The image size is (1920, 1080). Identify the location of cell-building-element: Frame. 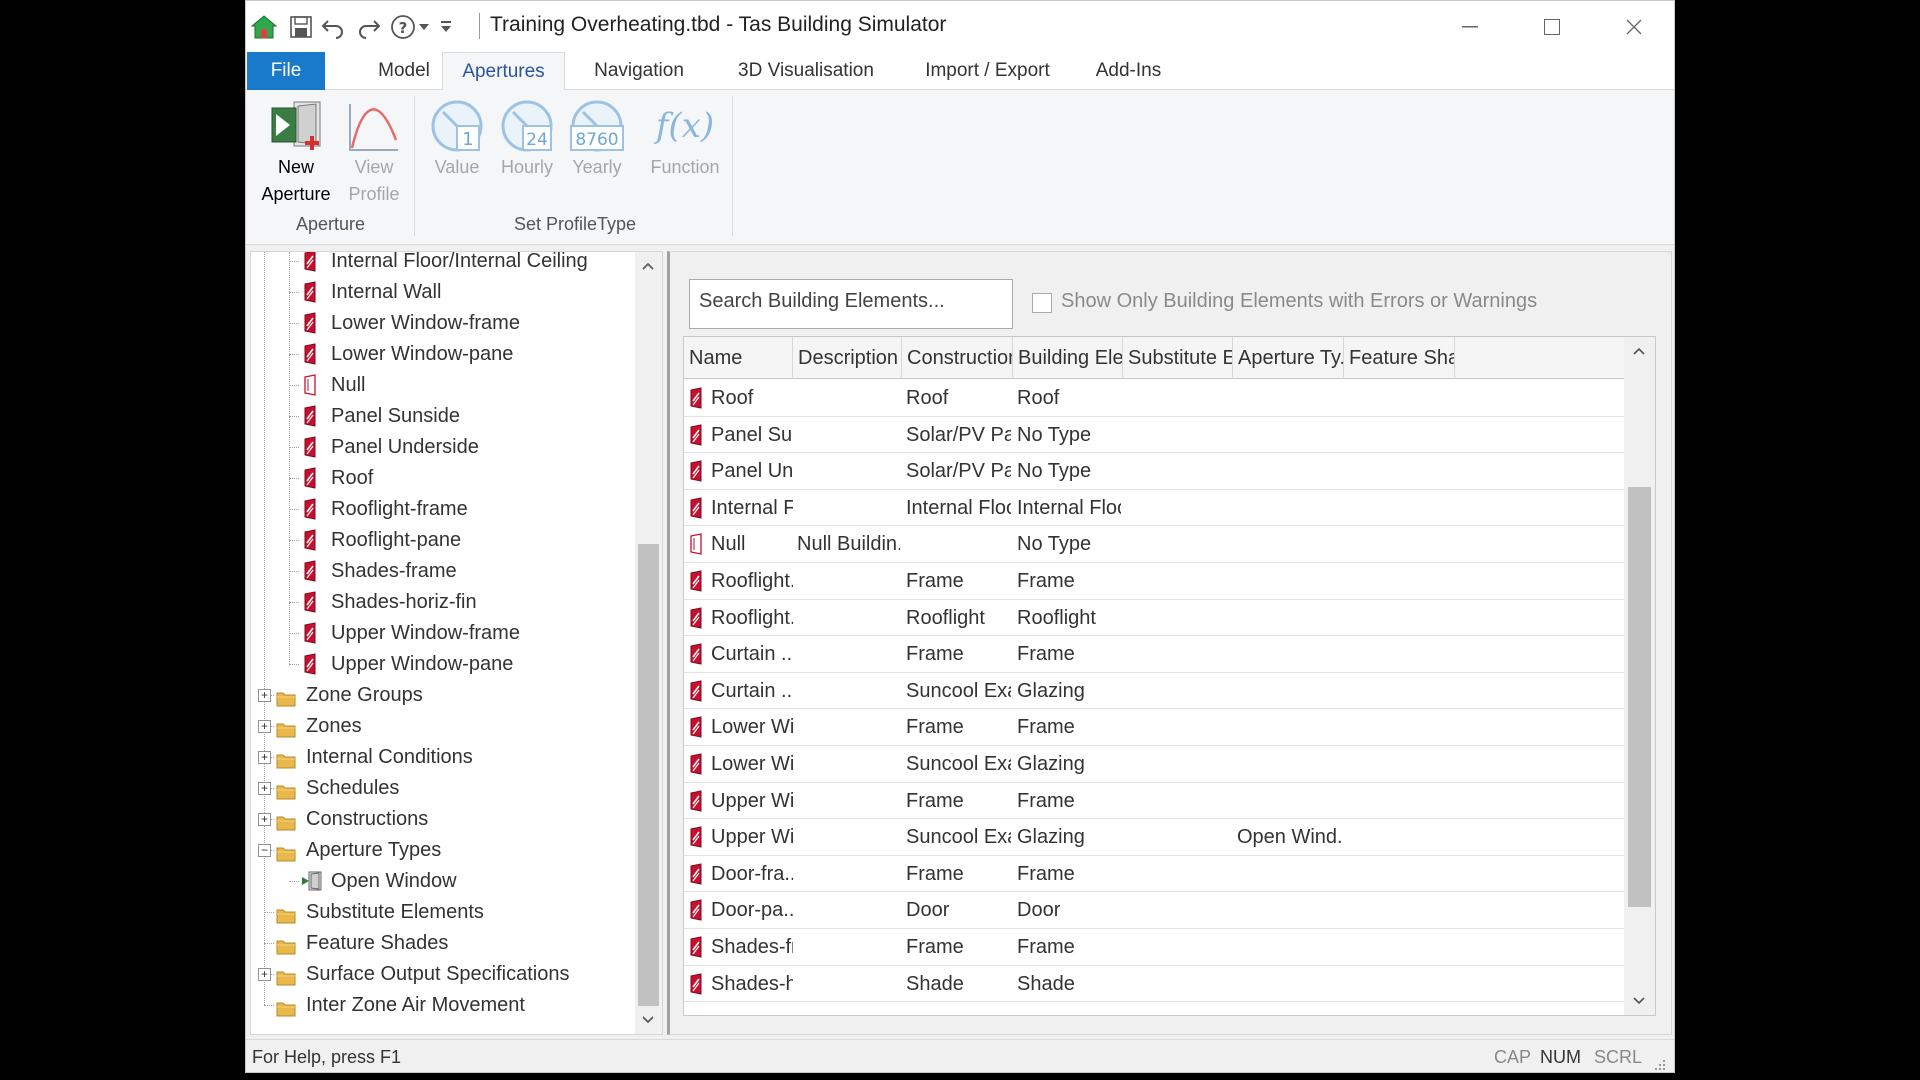
(1046, 727).